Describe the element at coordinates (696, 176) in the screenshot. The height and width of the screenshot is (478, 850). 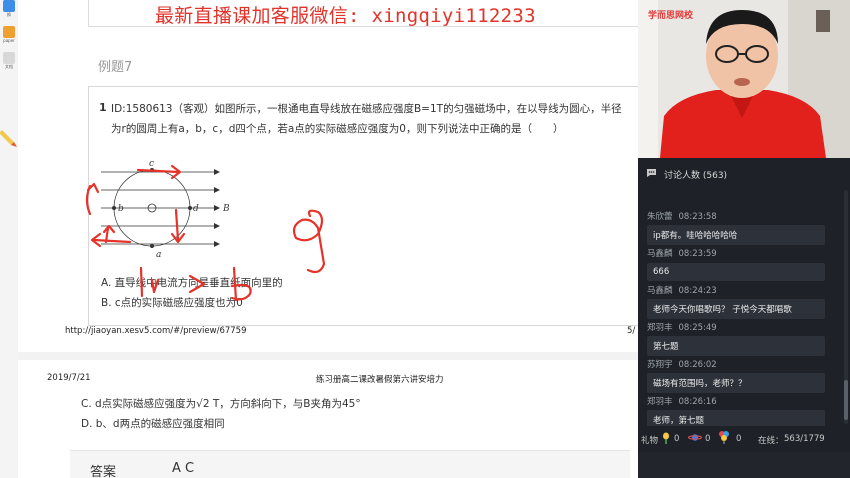
I see `chat-title: 讨论人数 (563)` at that location.